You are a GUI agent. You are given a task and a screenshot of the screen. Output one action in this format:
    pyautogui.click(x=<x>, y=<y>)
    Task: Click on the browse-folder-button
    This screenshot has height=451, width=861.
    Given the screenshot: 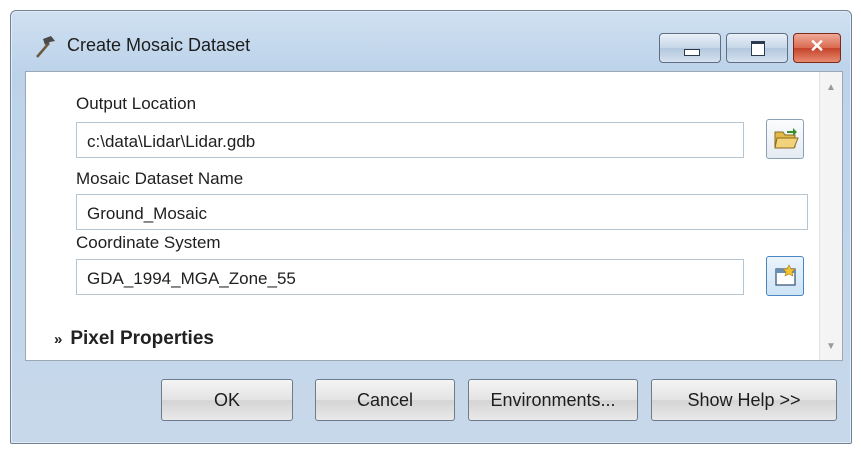 What is the action you would take?
    pyautogui.click(x=785, y=139)
    